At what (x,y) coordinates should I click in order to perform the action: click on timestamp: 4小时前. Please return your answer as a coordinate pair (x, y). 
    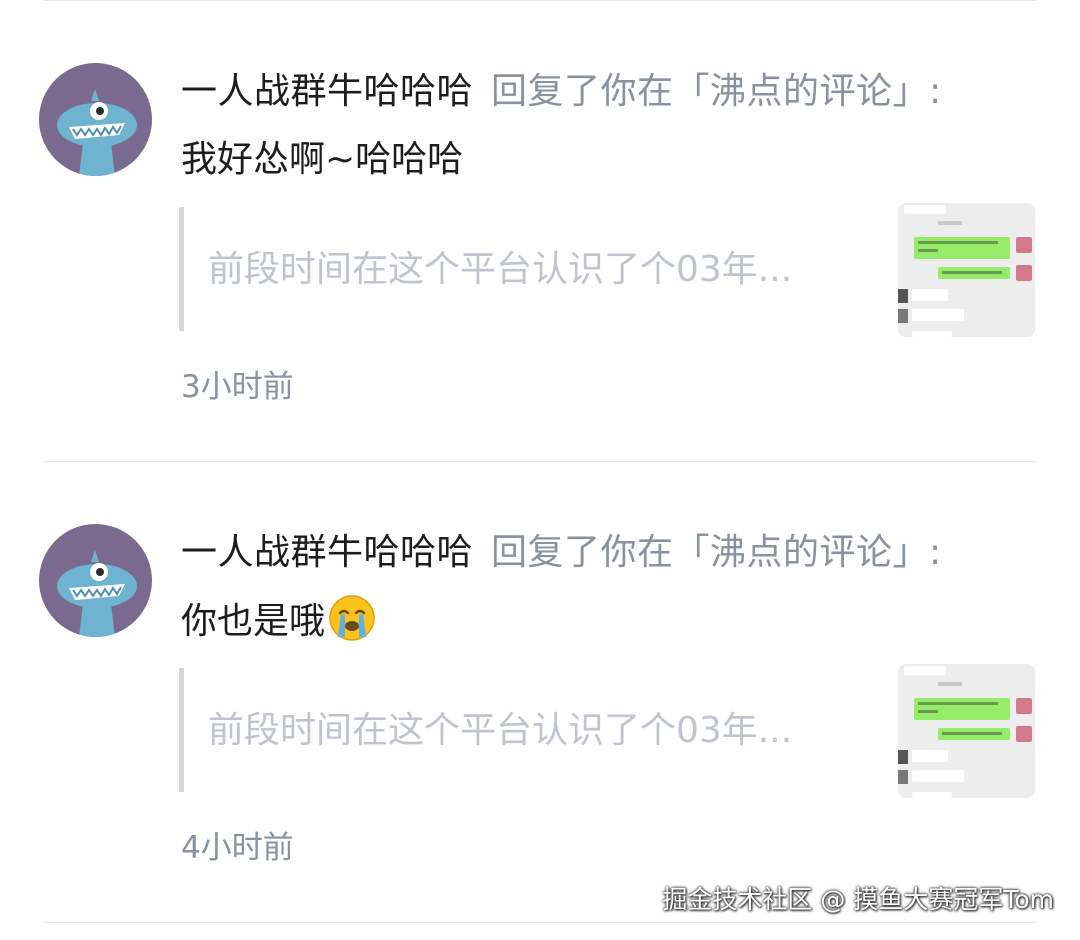
    Looking at the image, I should click on (237, 848).